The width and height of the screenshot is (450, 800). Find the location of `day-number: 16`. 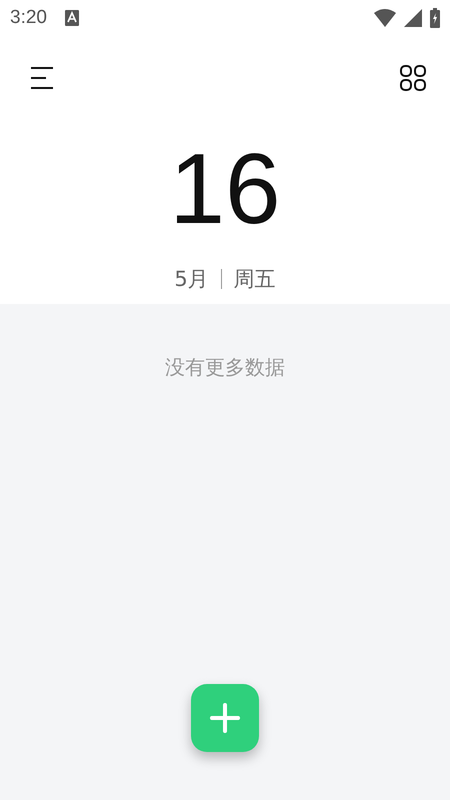

day-number: 16 is located at coordinates (225, 189).